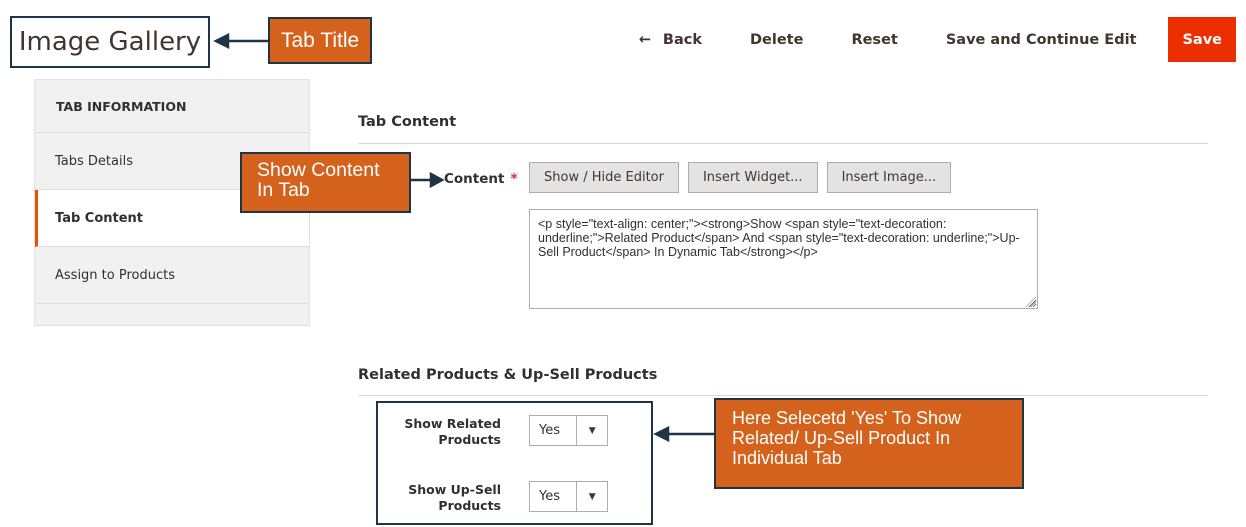 The width and height of the screenshot is (1246, 527). I want to click on delete-button: Delete, so click(776, 39).